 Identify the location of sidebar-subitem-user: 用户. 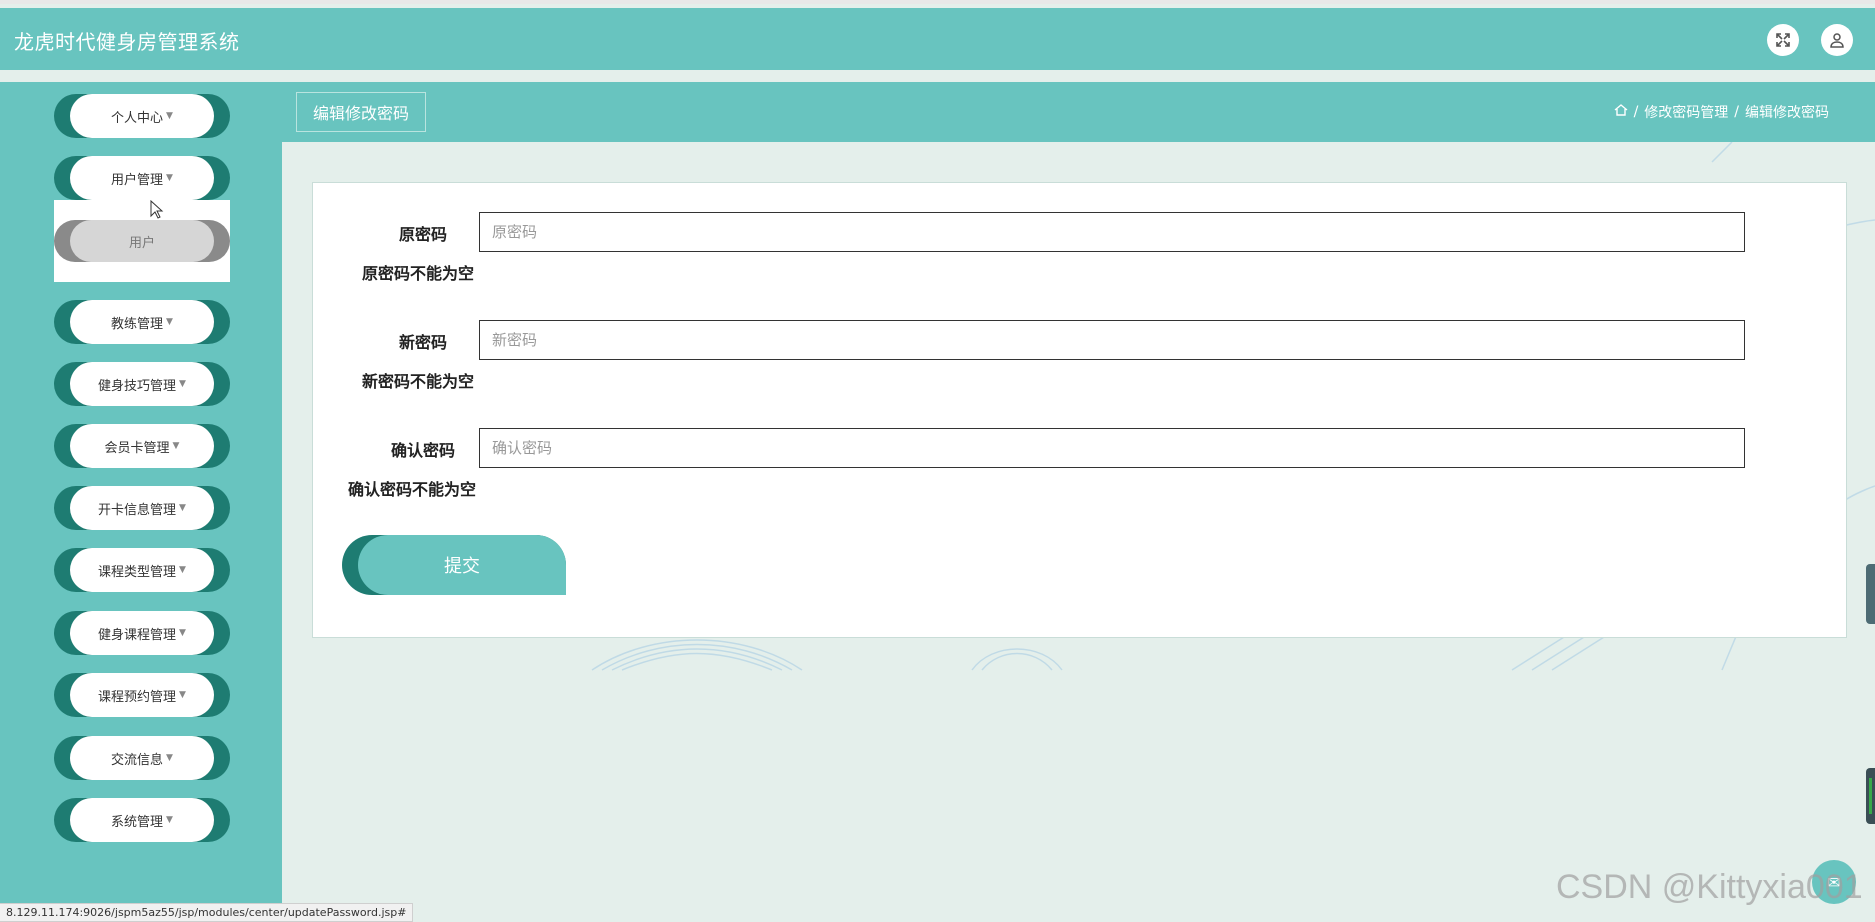
(142, 241).